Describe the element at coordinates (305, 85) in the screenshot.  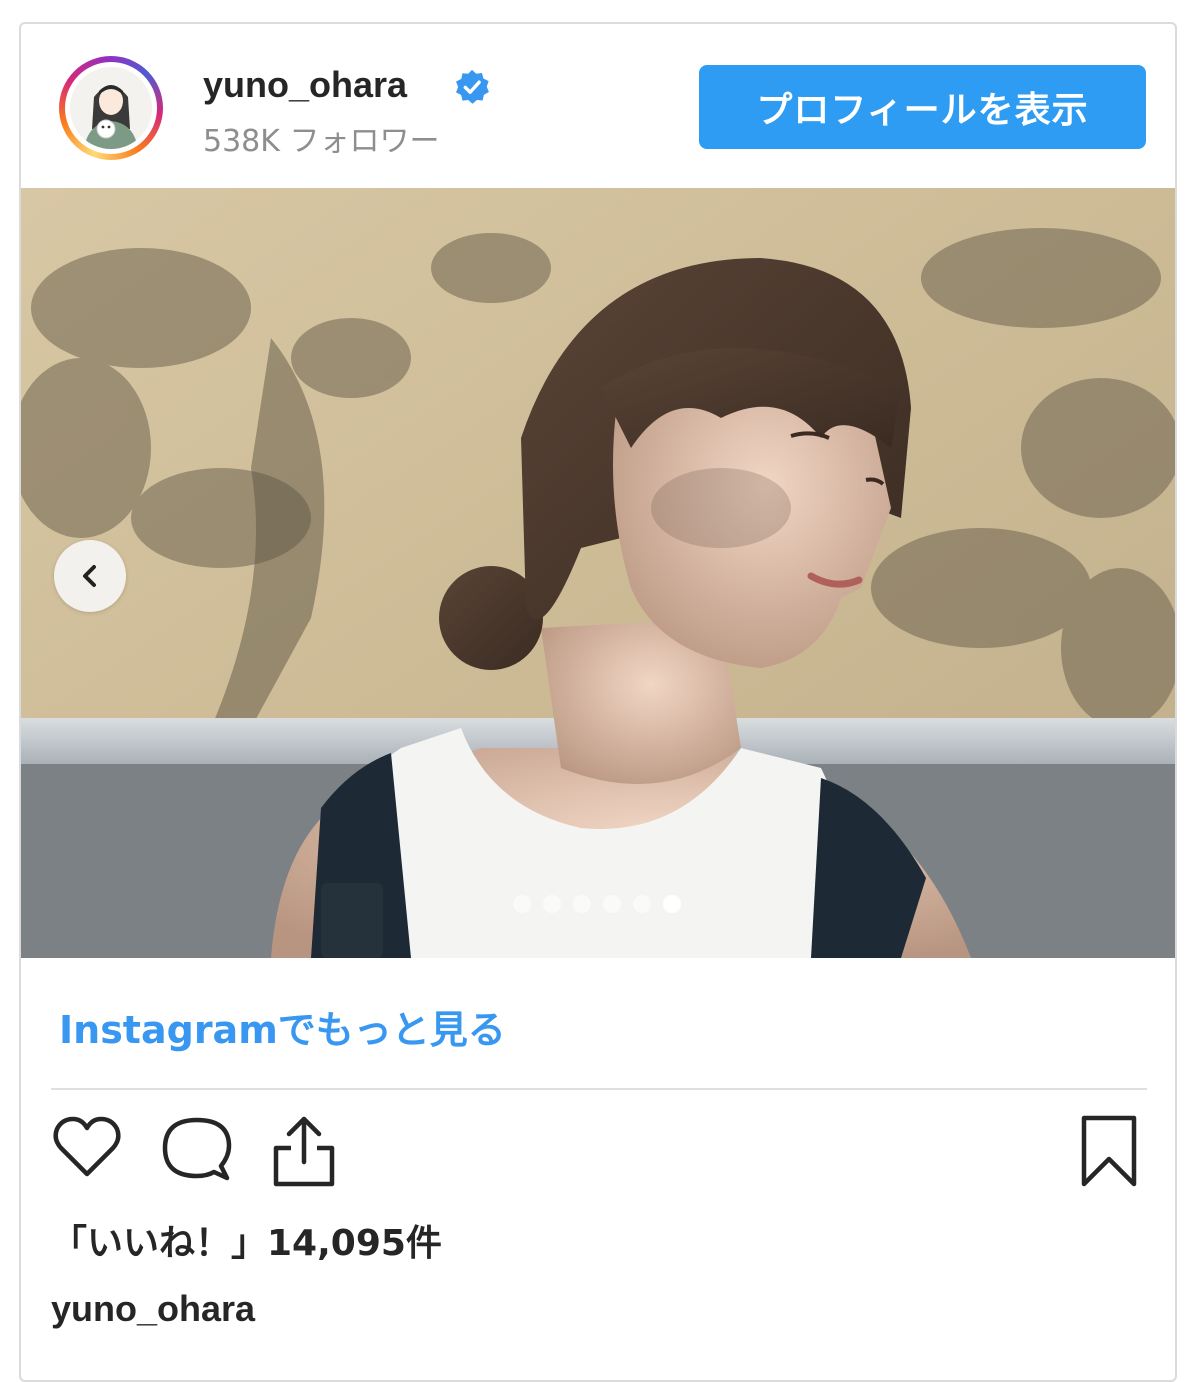
I see `header-username: yuno_ohara` at that location.